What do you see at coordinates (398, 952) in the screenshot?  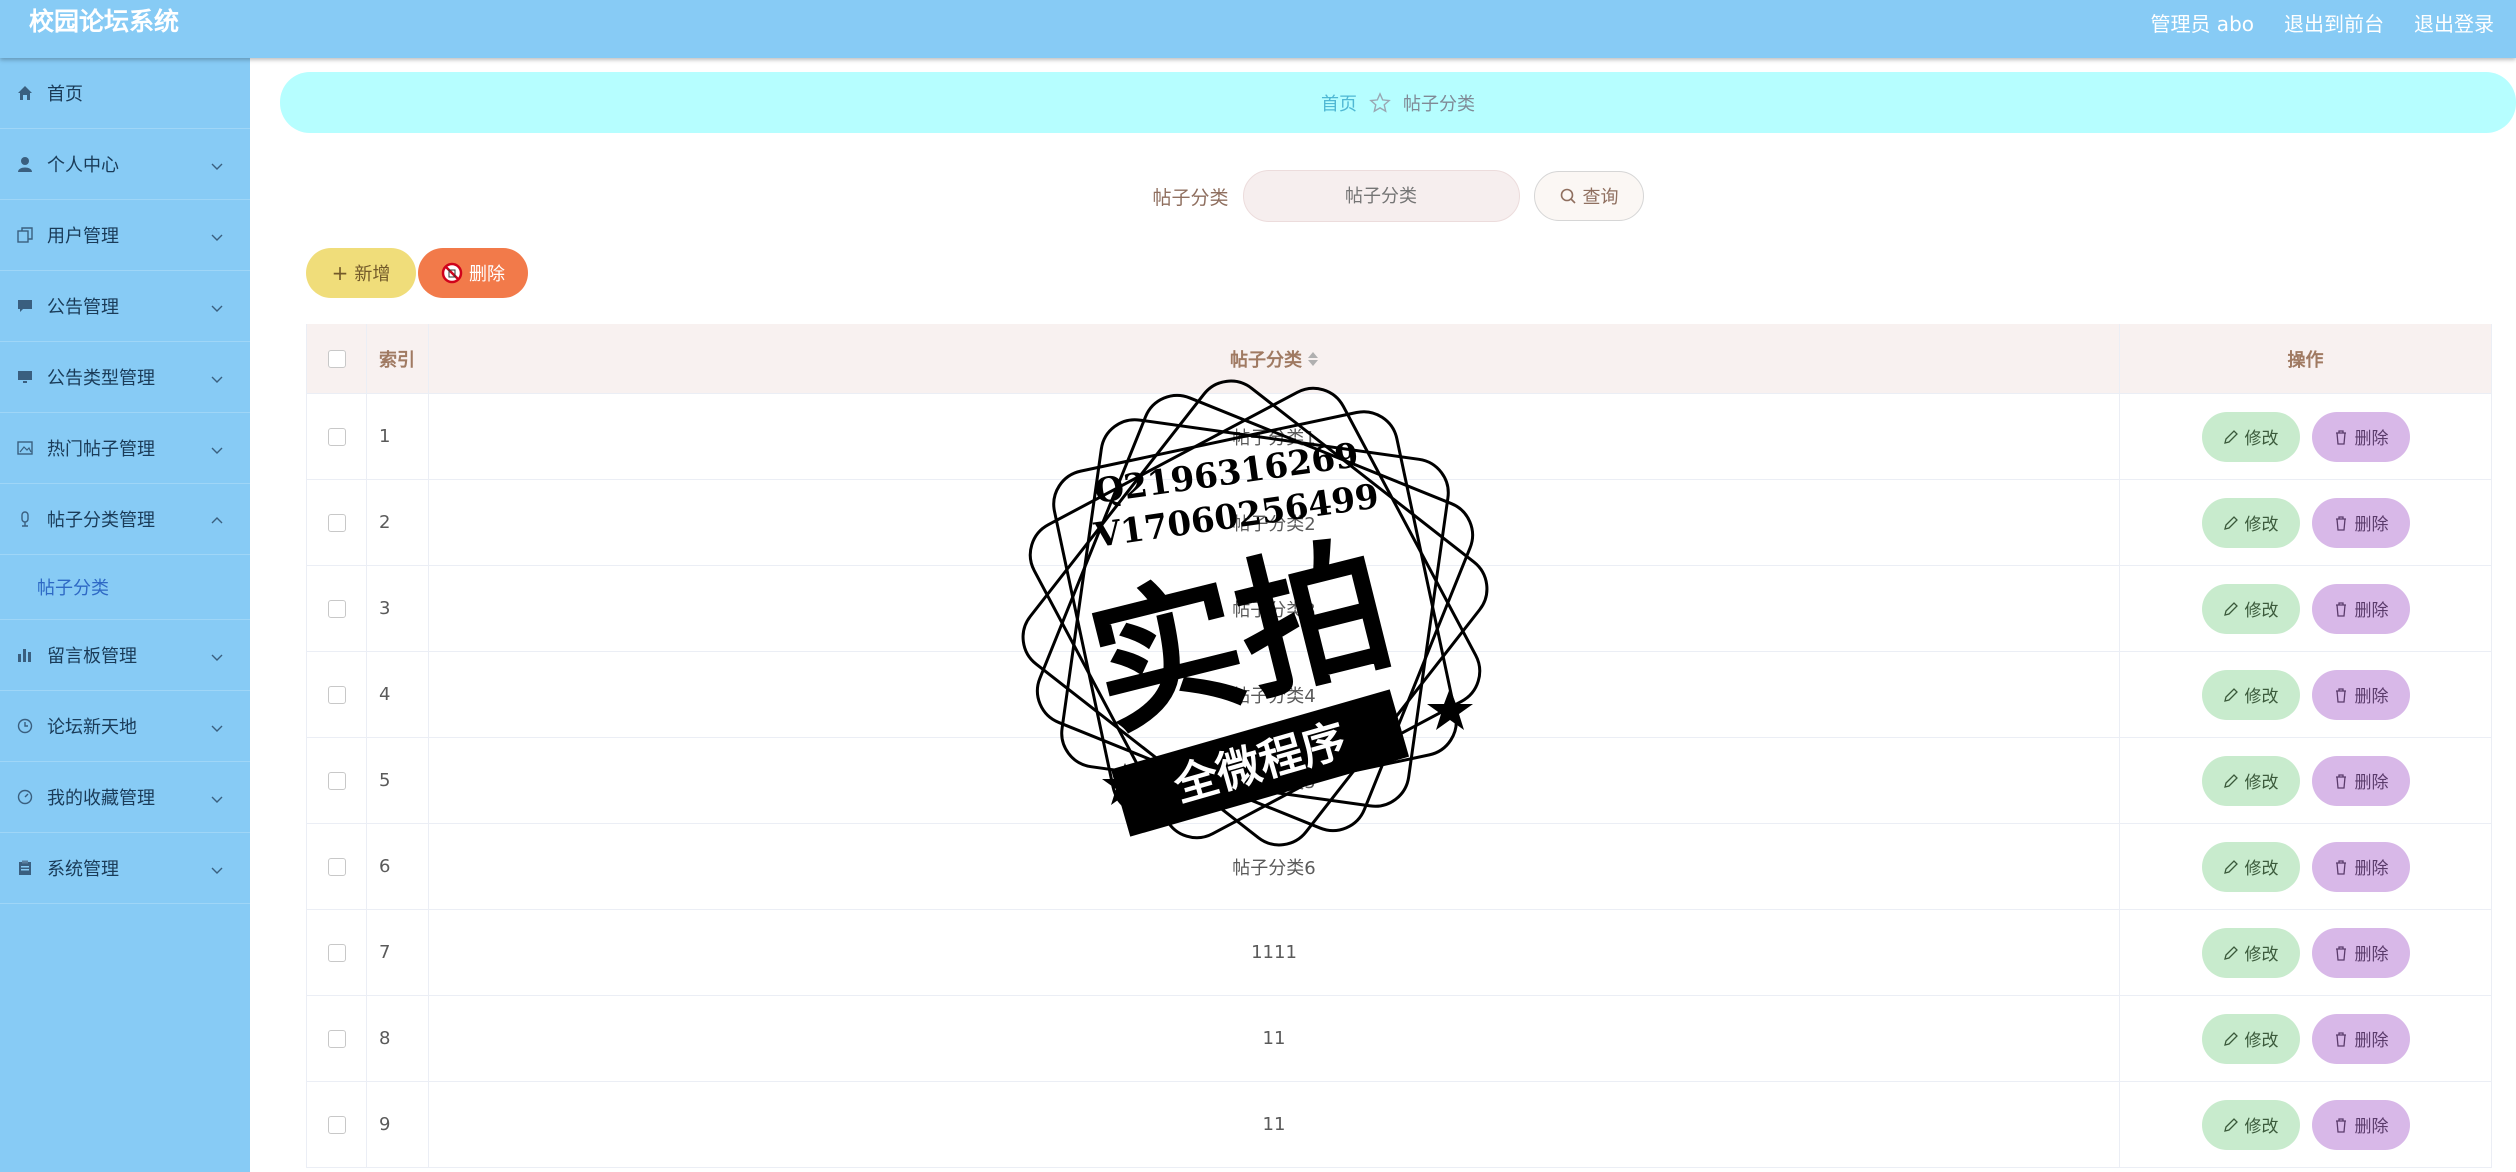 I see `row-index: 7` at bounding box center [398, 952].